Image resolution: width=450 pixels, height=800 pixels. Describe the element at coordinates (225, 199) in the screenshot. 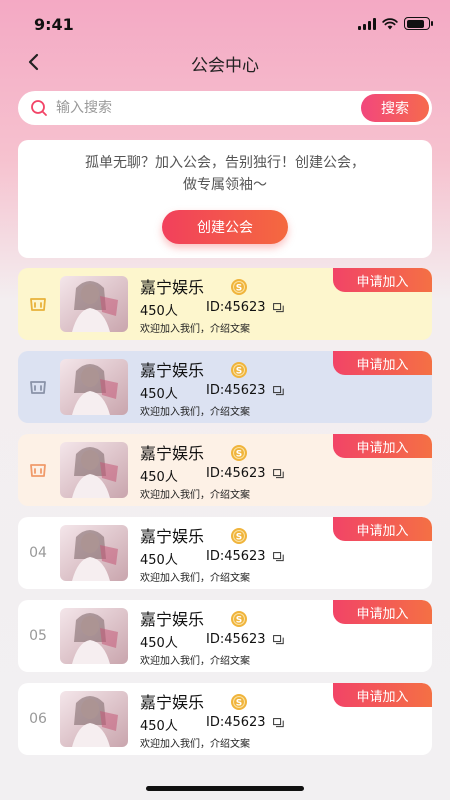

I see `promo-card: 孤单无聊？加入公会，告别独行！创建公会， 做专属领袖～ 创建公会` at that location.